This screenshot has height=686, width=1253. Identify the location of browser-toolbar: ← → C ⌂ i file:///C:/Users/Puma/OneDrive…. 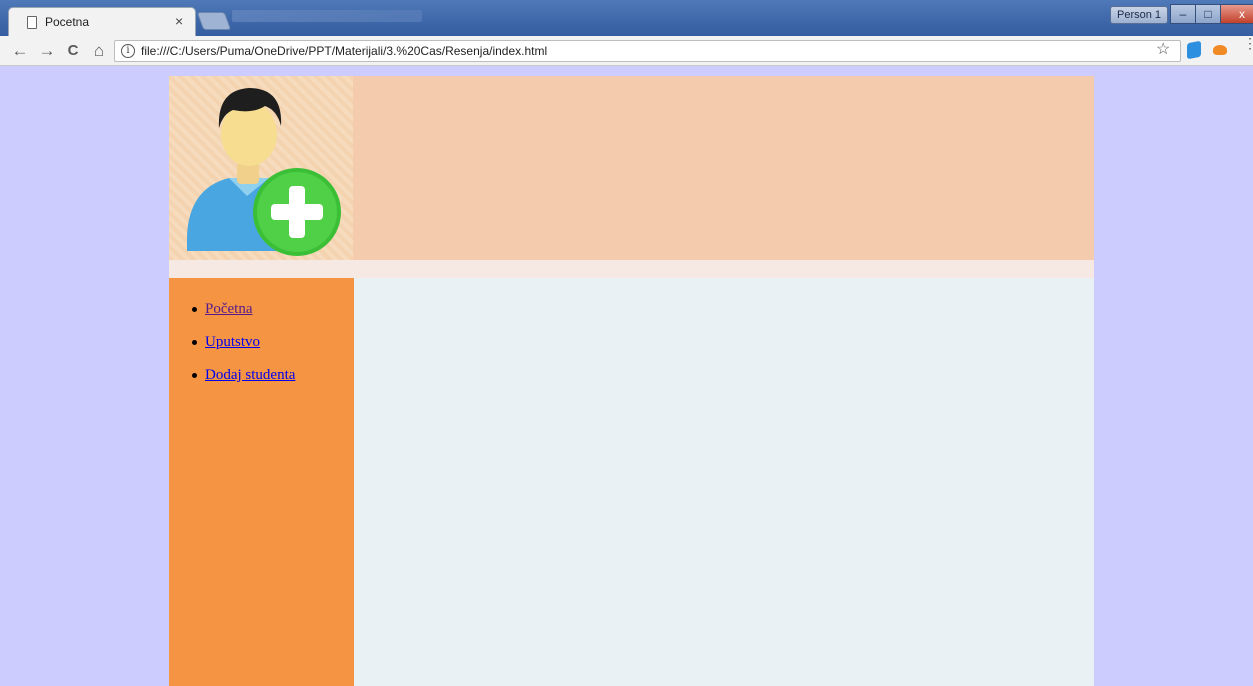
(626, 51).